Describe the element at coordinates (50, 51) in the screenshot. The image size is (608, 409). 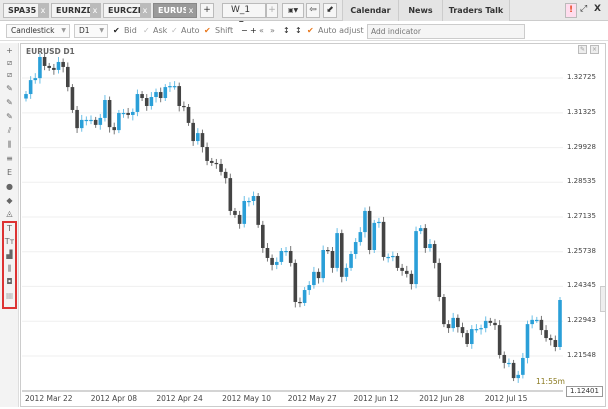
I see `chart-title: EURUSD D1` at that location.